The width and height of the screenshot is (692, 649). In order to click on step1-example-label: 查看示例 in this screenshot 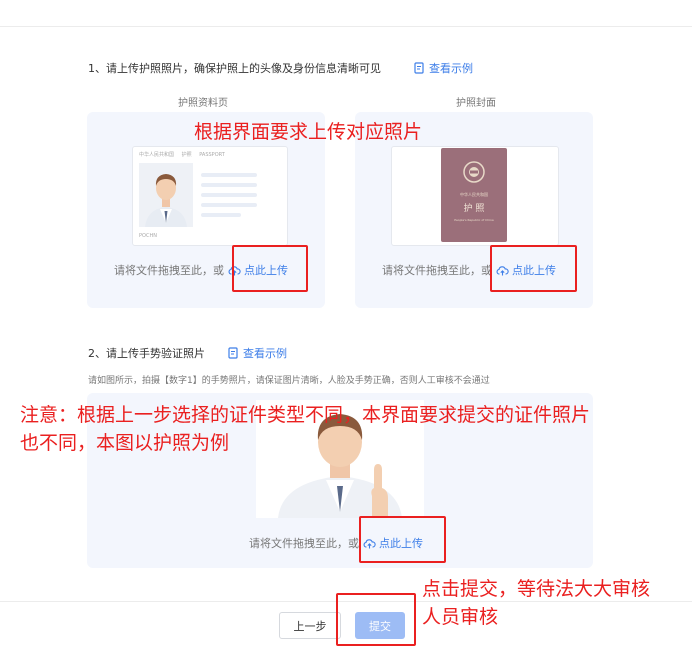, I will do `click(451, 68)`.